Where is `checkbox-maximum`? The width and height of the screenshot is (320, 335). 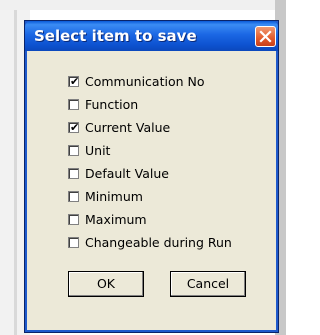 checkbox-maximum is located at coordinates (73, 219).